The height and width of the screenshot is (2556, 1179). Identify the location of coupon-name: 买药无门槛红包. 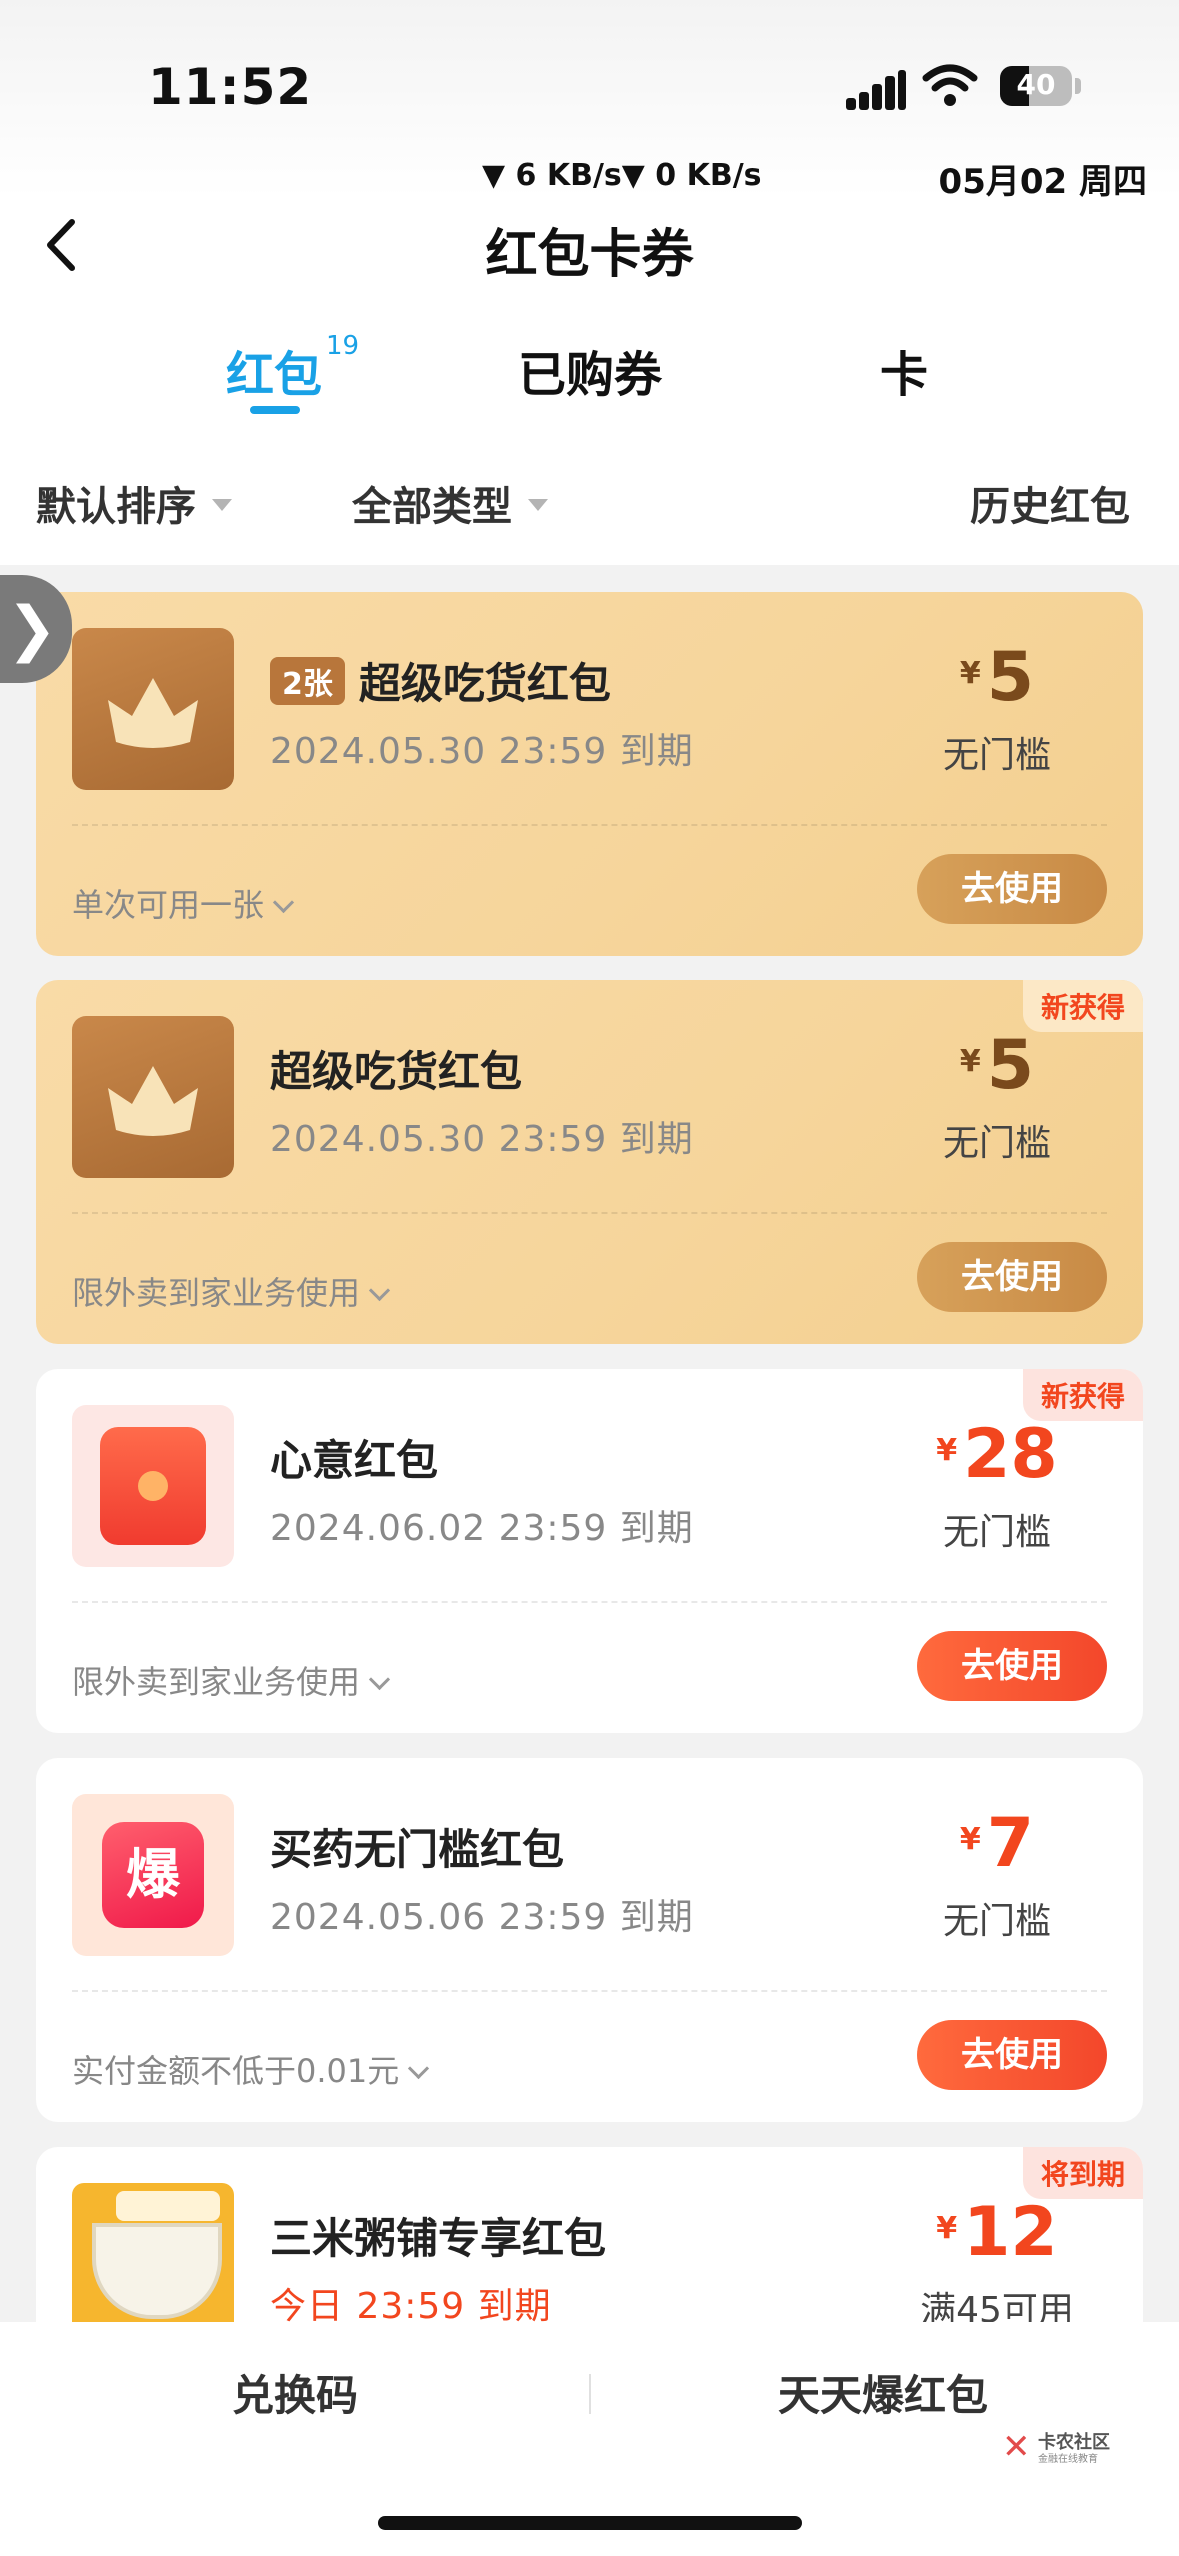
(417, 1849).